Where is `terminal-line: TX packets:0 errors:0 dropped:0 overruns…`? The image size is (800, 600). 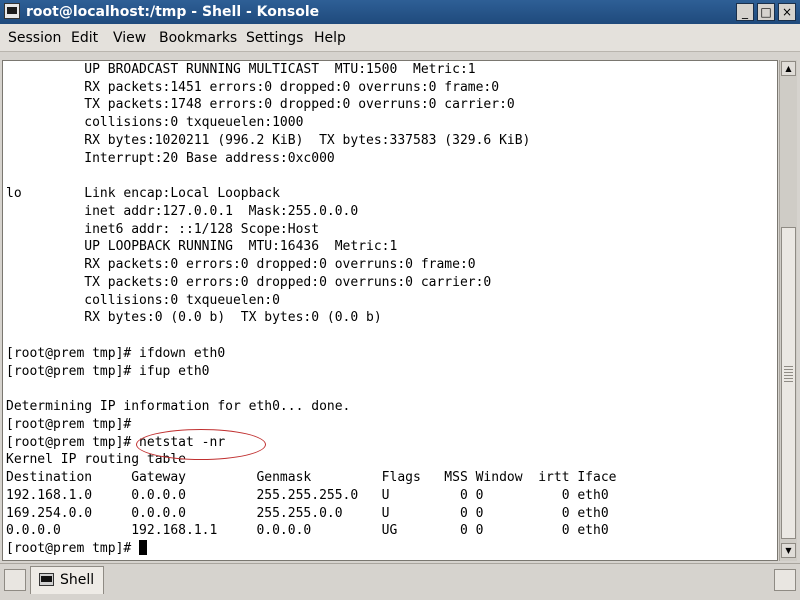 terminal-line: TX packets:0 errors:0 dropped:0 overruns… is located at coordinates (249, 282).